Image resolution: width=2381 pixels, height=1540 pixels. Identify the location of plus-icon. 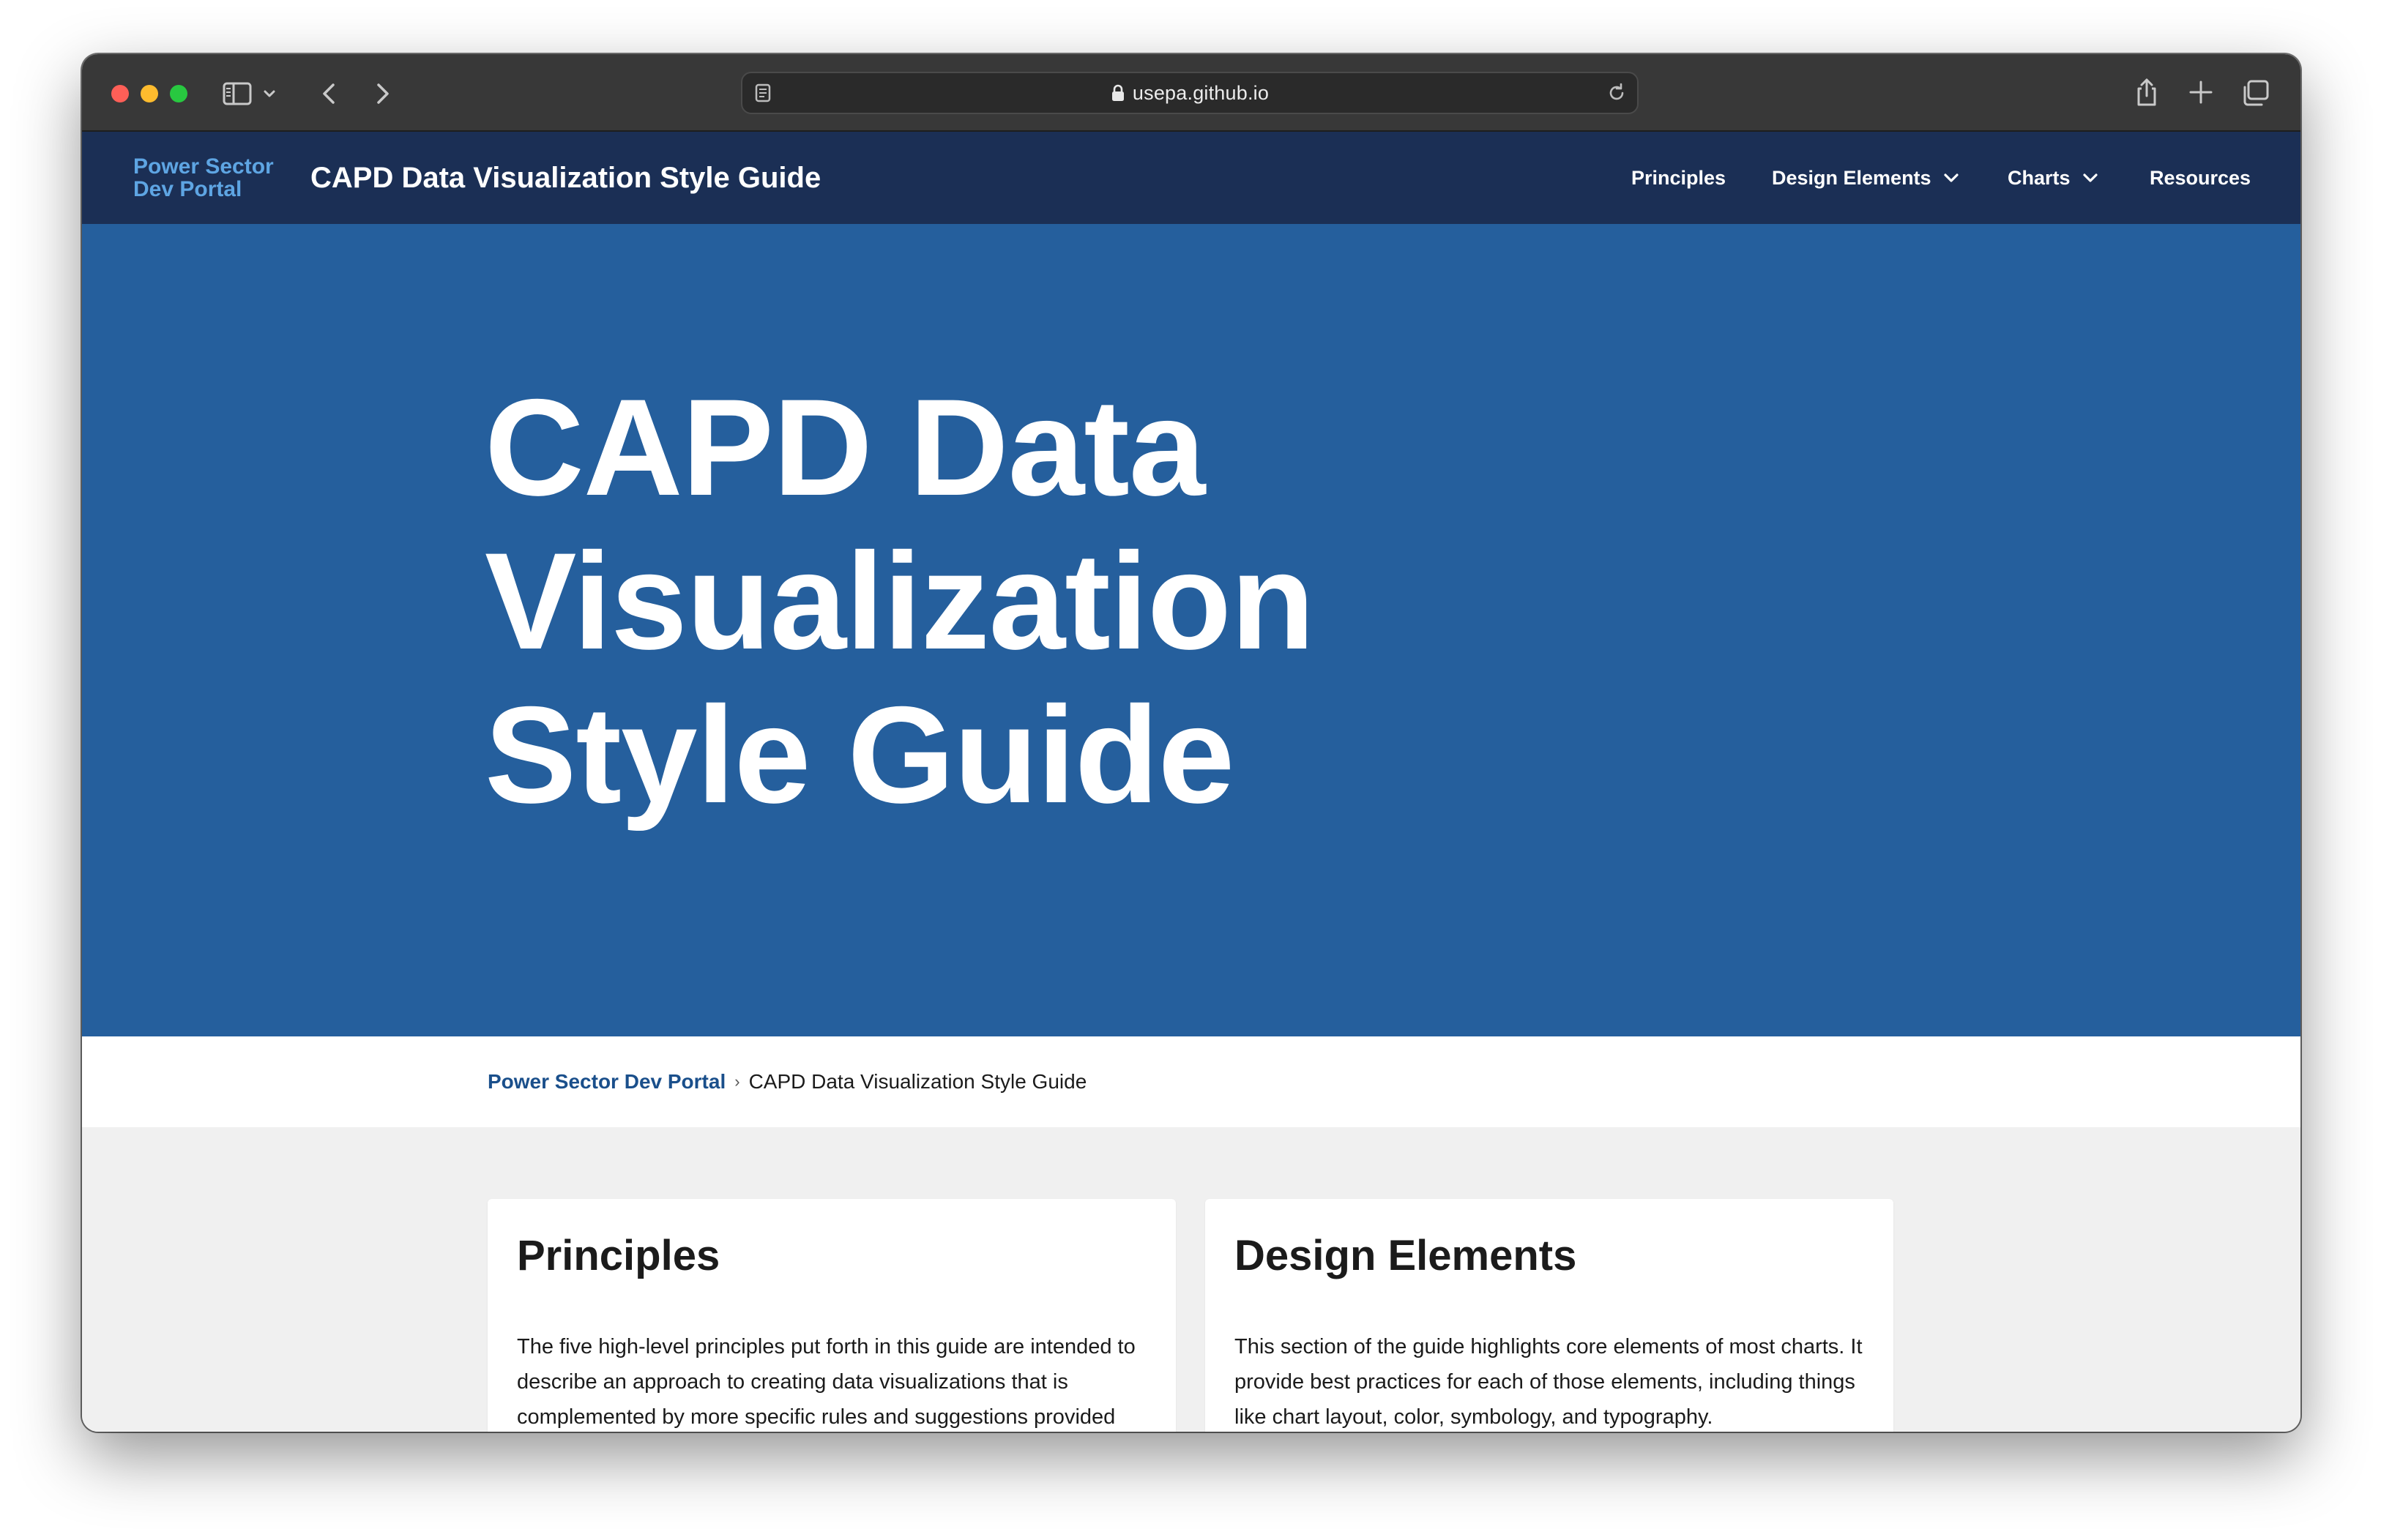
(2201, 92).